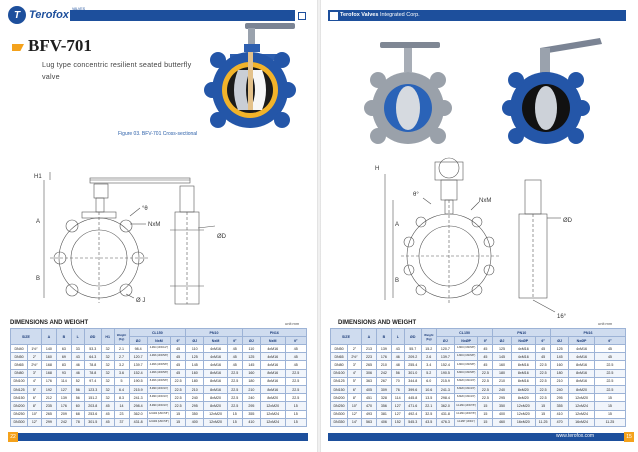 Image resolution: width=638 pixels, height=452 pixels. What do you see at coordinates (523, 406) in the screenshot?
I see `table-cell: 12xM20` at bounding box center [523, 406].